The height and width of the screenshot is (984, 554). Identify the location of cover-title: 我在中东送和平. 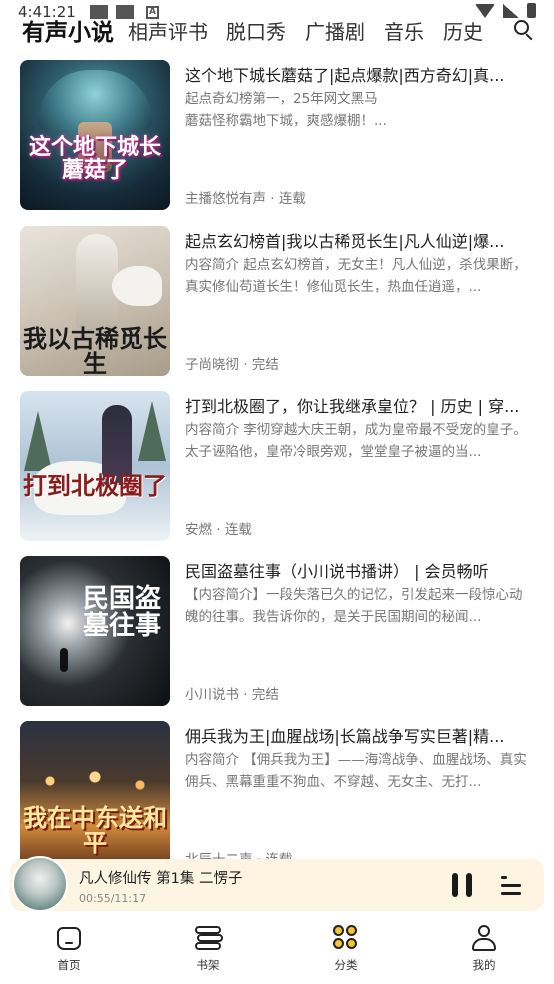
(95, 830).